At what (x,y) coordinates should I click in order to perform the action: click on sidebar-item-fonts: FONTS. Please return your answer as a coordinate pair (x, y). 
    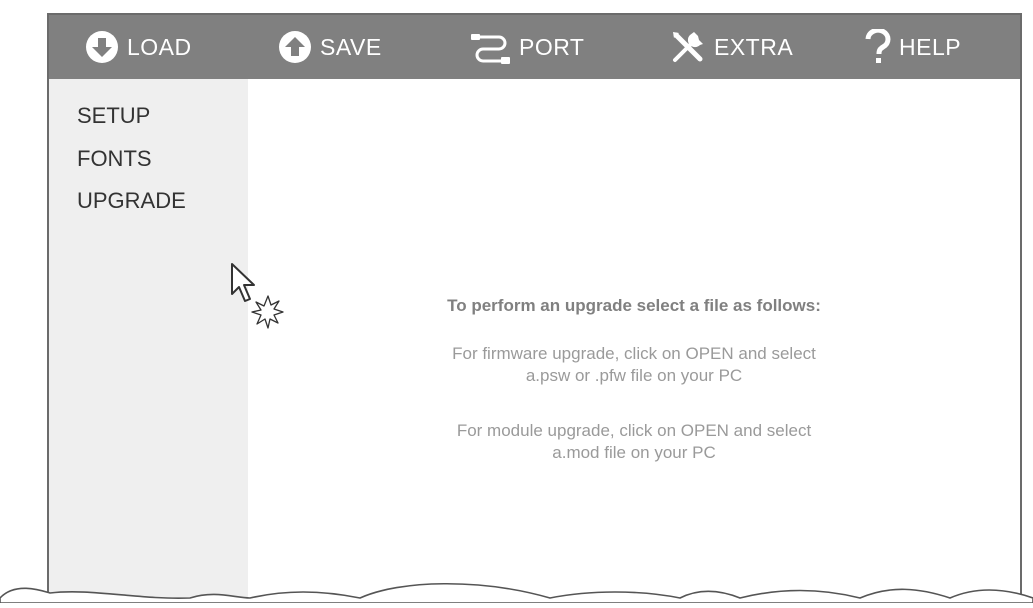
    Looking at the image, I should click on (114, 159).